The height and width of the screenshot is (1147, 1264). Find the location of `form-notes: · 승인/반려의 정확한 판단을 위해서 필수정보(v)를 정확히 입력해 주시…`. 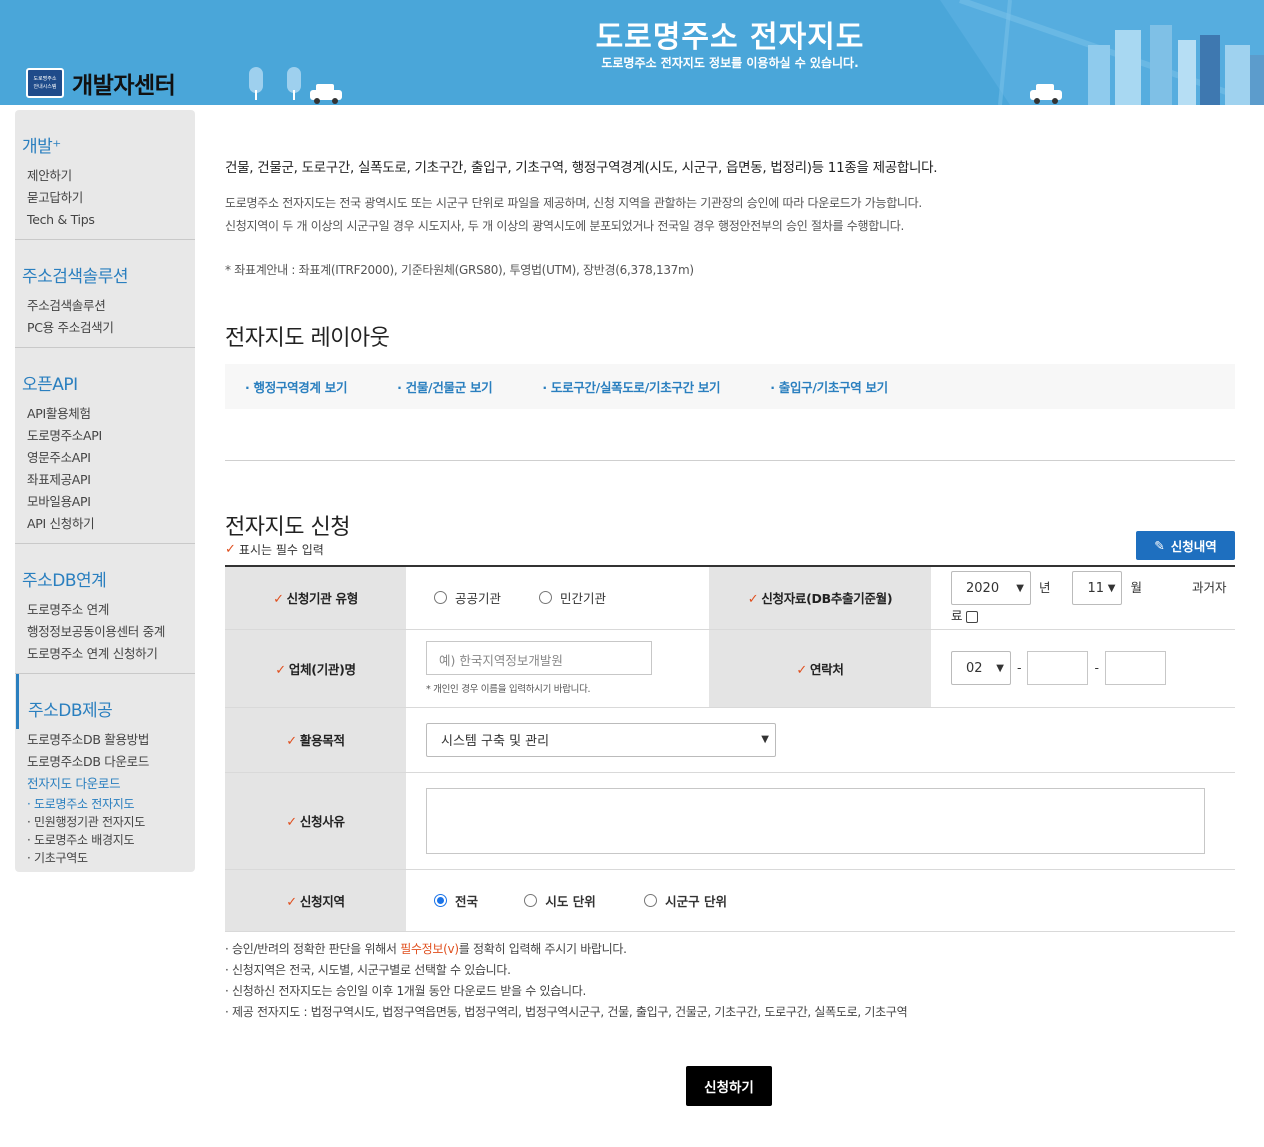

form-notes: · 승인/반려의 정확한 판단을 위해서 필수정보(v)를 정확히 입력해 주시… is located at coordinates (566, 981).